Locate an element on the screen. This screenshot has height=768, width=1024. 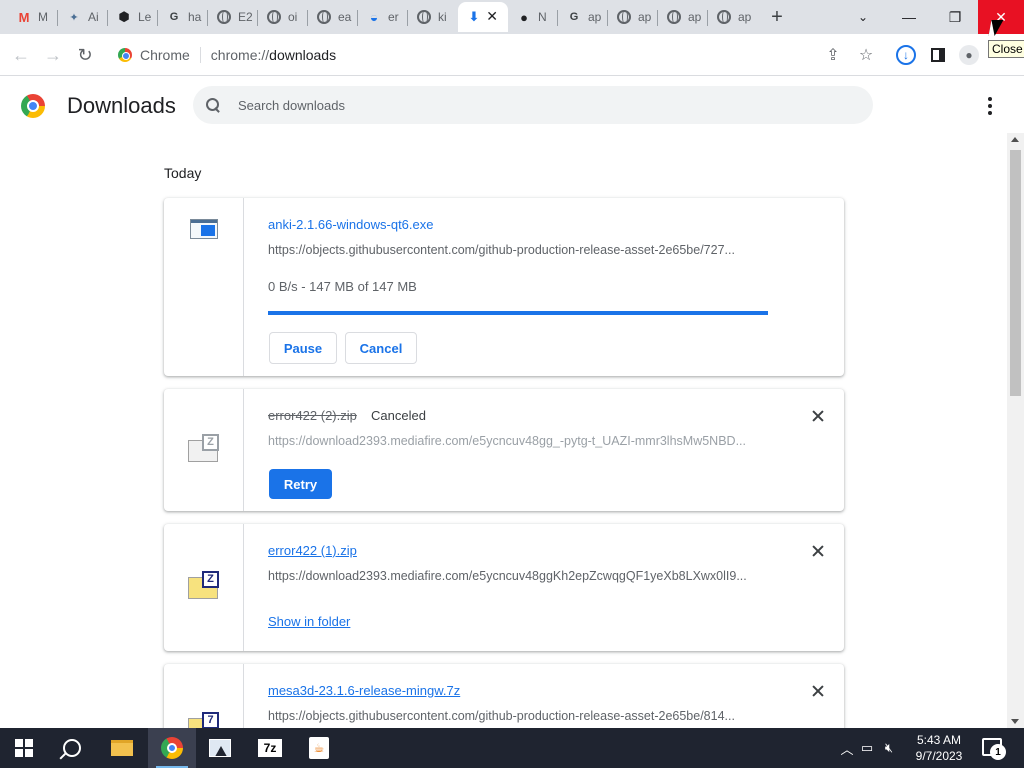
scroll-down-arrow-icon is located at coordinates (1015, 721).